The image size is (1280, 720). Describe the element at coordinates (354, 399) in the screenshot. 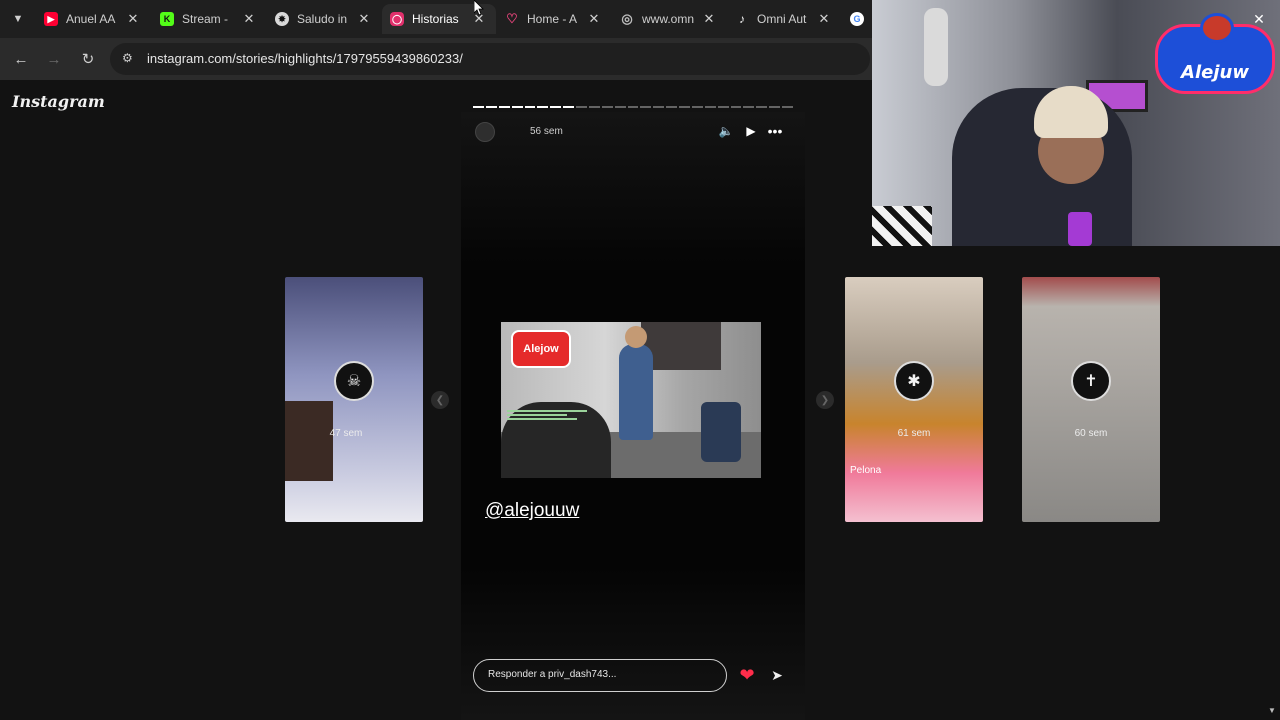

I see `story-preview-previous: ☠ 47 sem` at that location.